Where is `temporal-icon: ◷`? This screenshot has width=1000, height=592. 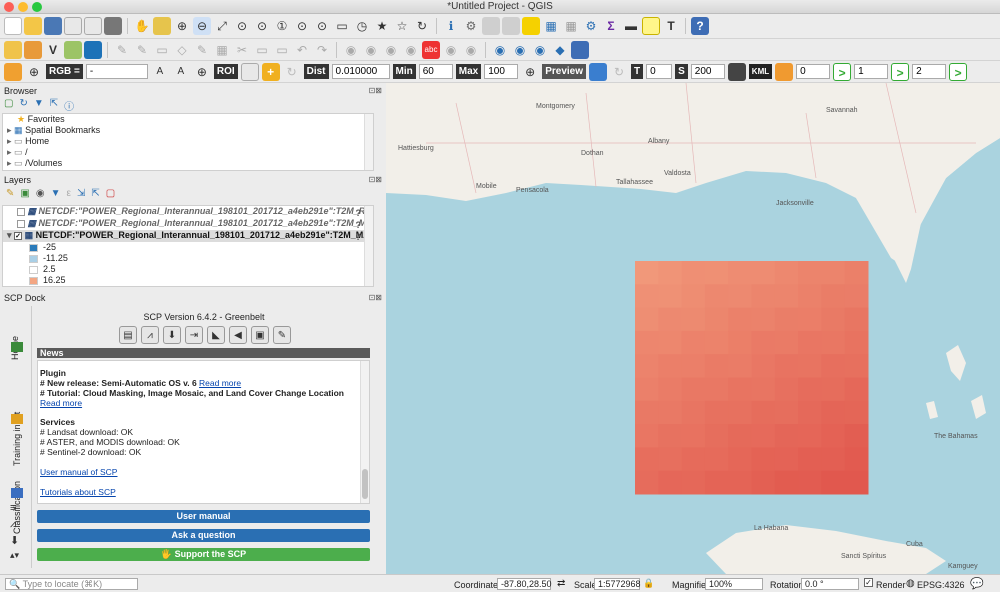
temporal-icon: ◷ is located at coordinates (362, 26).